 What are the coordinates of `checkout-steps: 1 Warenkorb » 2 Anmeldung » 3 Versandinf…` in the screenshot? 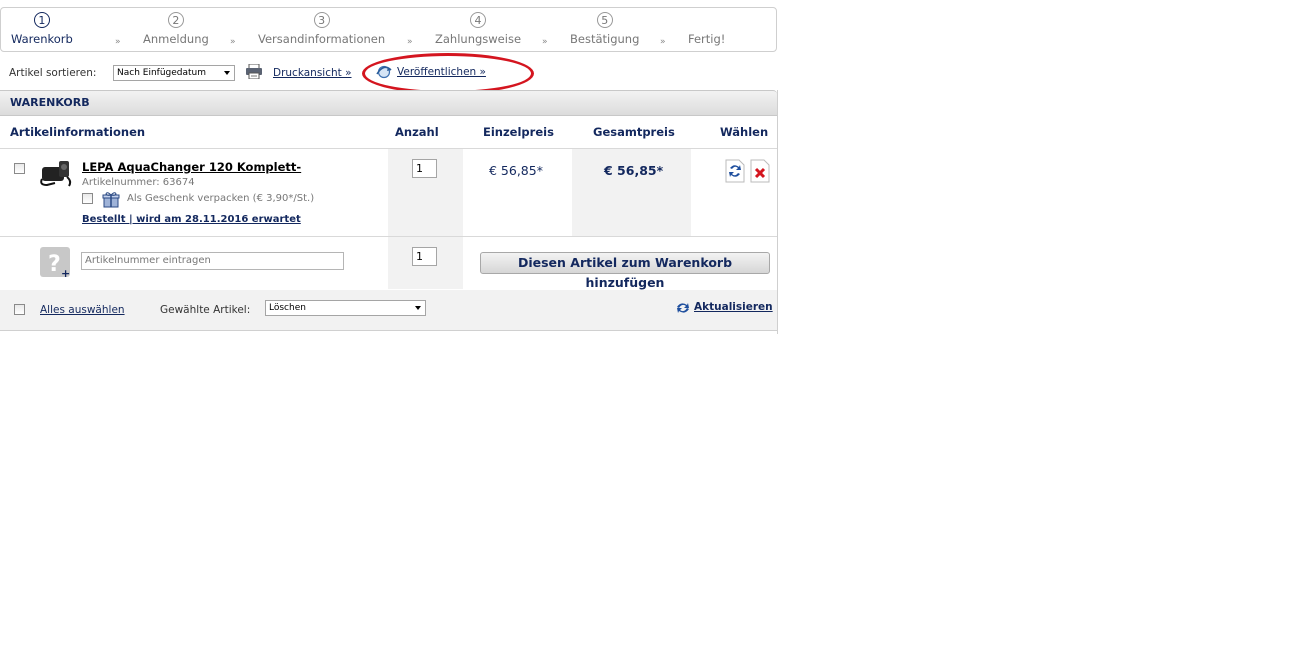 It's located at (388, 29).